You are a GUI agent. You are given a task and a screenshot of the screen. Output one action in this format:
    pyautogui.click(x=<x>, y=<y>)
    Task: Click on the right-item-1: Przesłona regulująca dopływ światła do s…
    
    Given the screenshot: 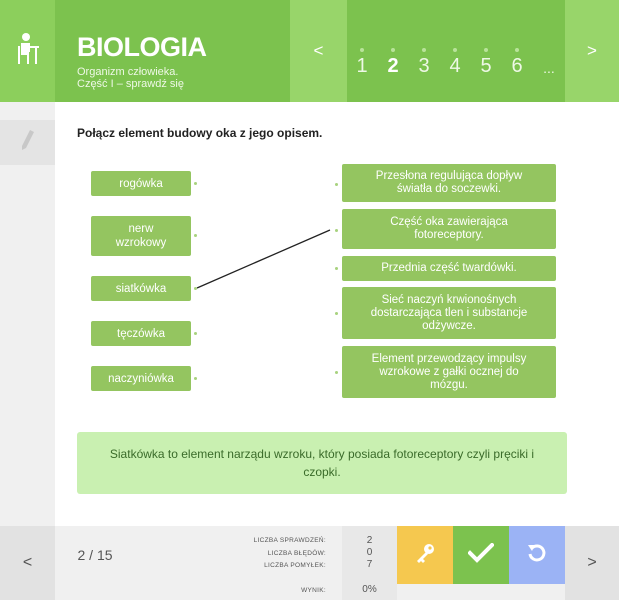 What is the action you would take?
    pyautogui.click(x=449, y=183)
    